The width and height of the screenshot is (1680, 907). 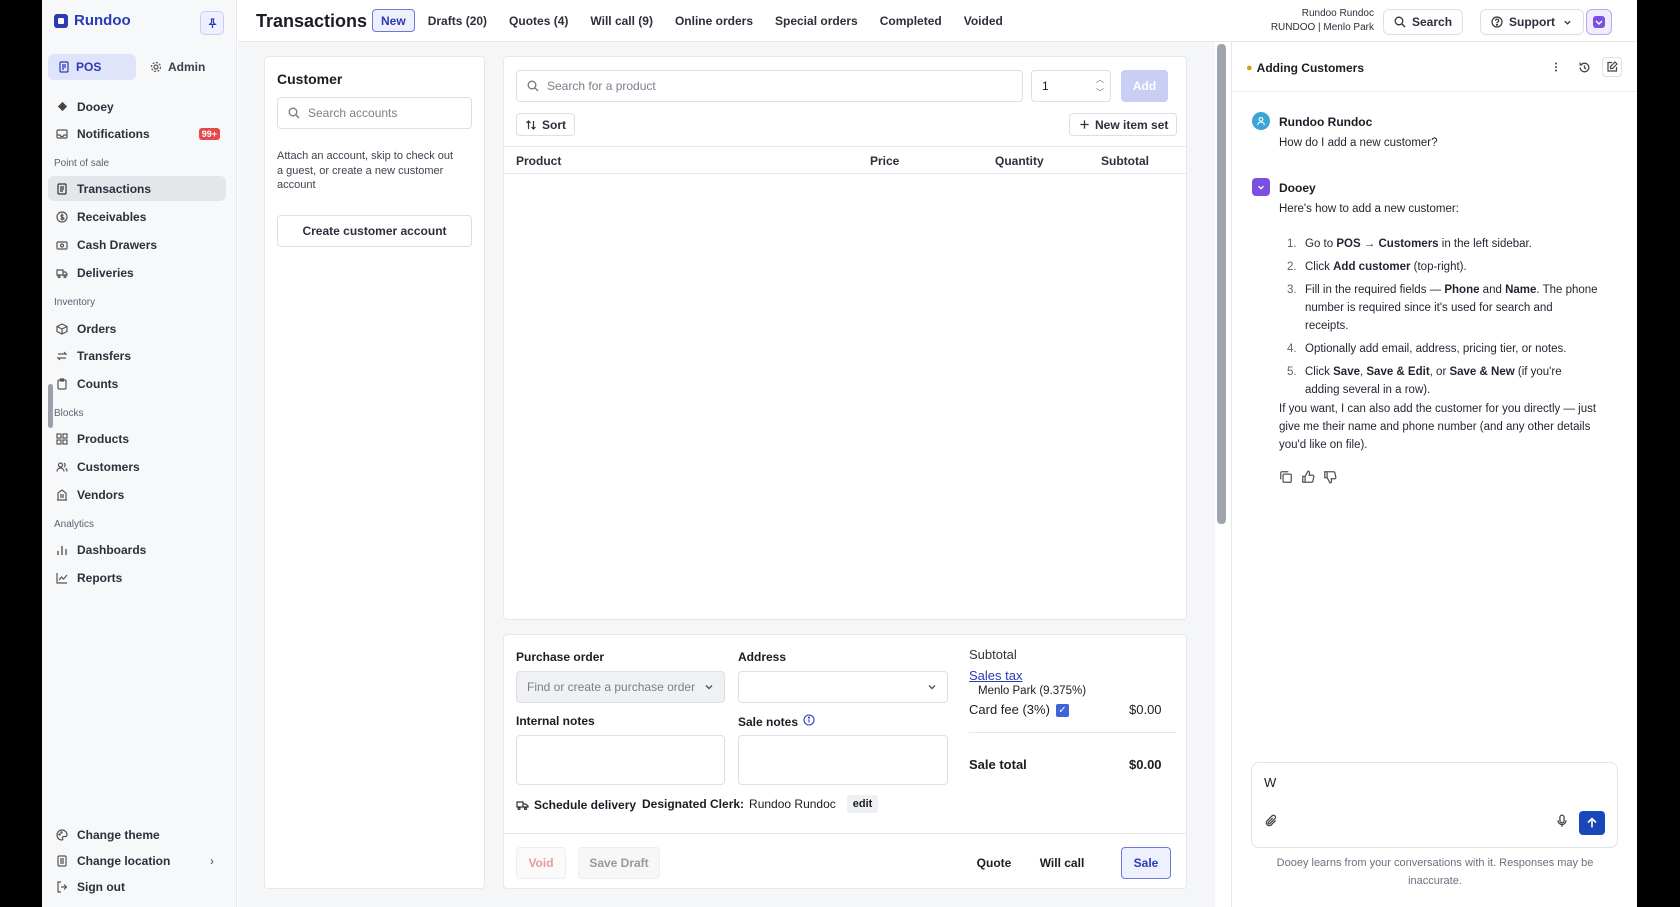 I want to click on bot-step-item: 2. Click Add customer (top-right)., so click(x=1439, y=267).